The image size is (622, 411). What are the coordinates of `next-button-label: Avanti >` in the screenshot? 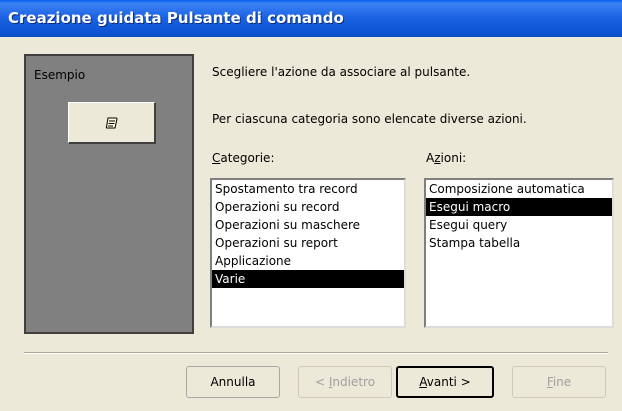 It's located at (445, 382).